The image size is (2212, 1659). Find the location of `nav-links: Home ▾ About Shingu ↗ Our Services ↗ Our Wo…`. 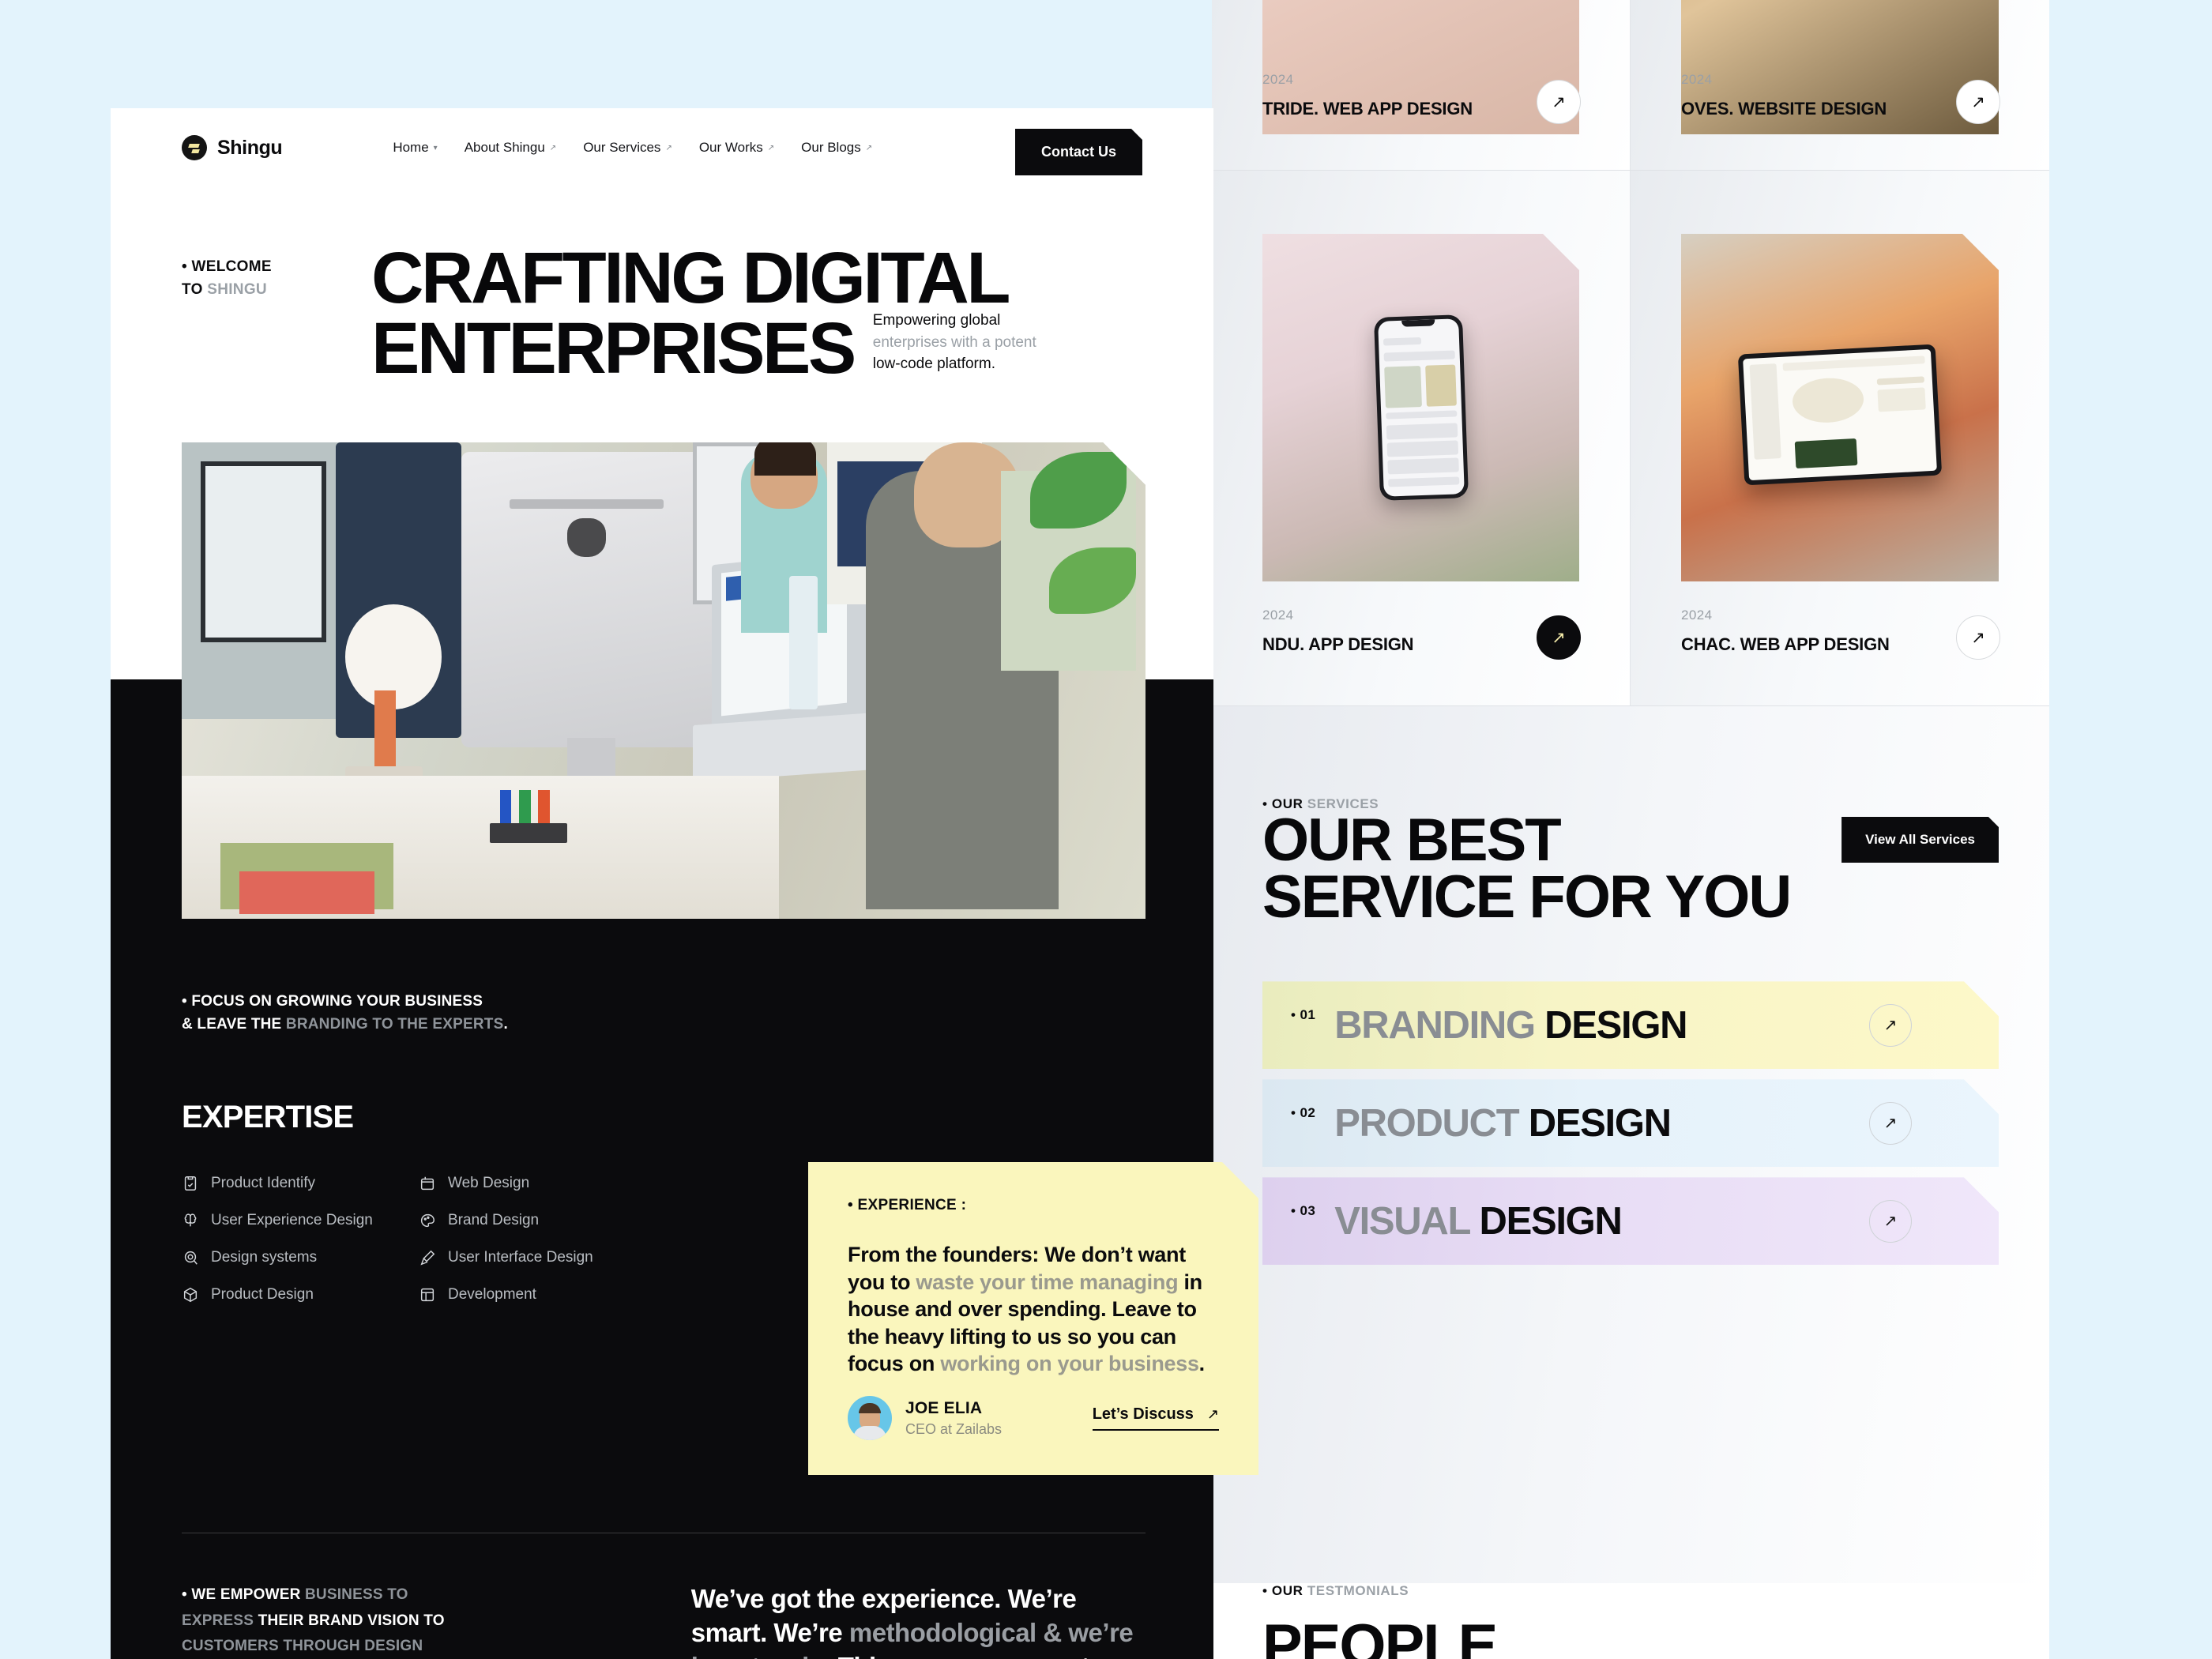

nav-links: Home ▾ About Shingu ↗ Our Services ↗ Our Wo… is located at coordinates (633, 148).